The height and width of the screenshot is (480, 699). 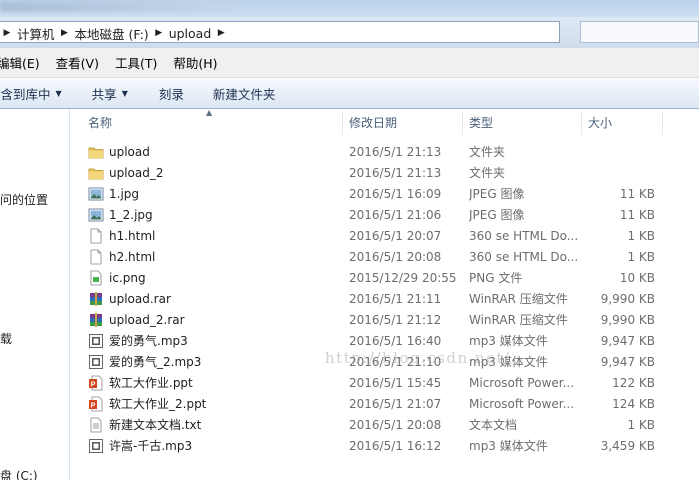 I want to click on file-date: 2016/5/1 16:12, so click(x=395, y=446).